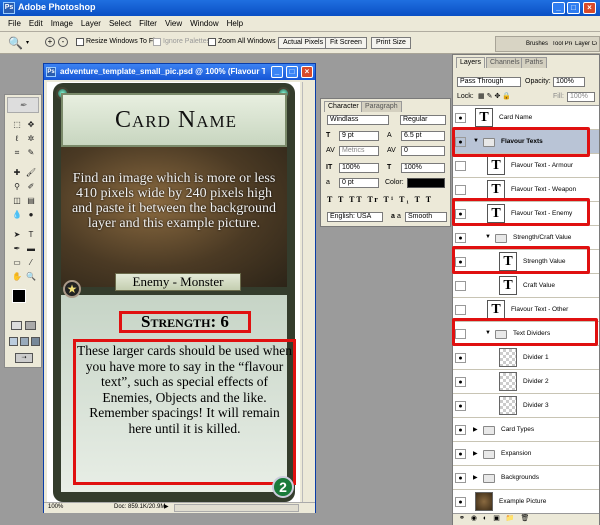 The width and height of the screenshot is (600, 525). Describe the element at coordinates (423, 168) in the screenshot. I see `horizontal-scale-field: 100%` at that location.